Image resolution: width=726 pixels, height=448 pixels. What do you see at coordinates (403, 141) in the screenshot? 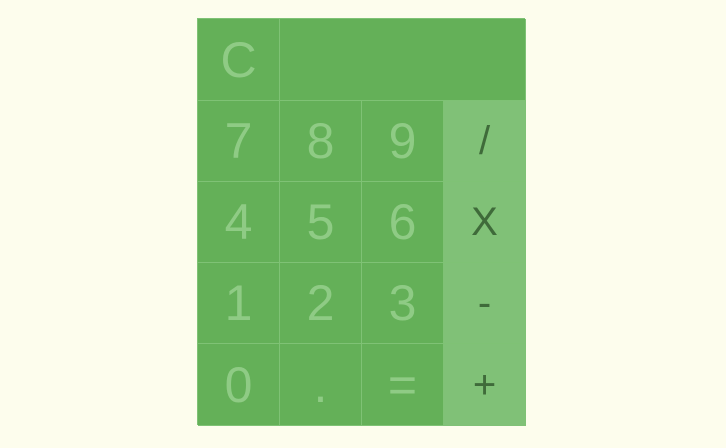
I see `digit-9-button: 9` at bounding box center [403, 141].